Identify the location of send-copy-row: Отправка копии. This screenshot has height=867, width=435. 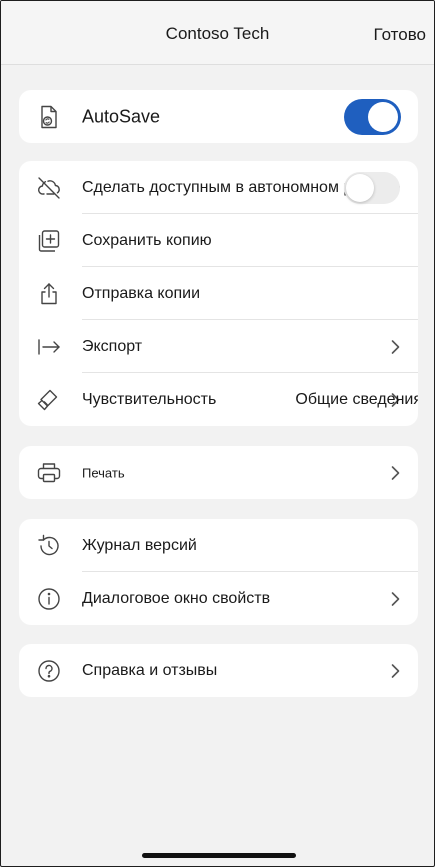
(218, 293).